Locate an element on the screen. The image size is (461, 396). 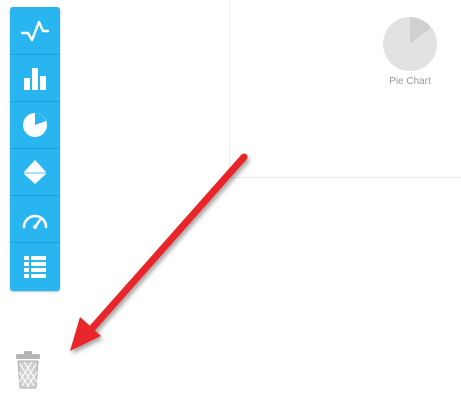
table-list-icon is located at coordinates (35, 266).